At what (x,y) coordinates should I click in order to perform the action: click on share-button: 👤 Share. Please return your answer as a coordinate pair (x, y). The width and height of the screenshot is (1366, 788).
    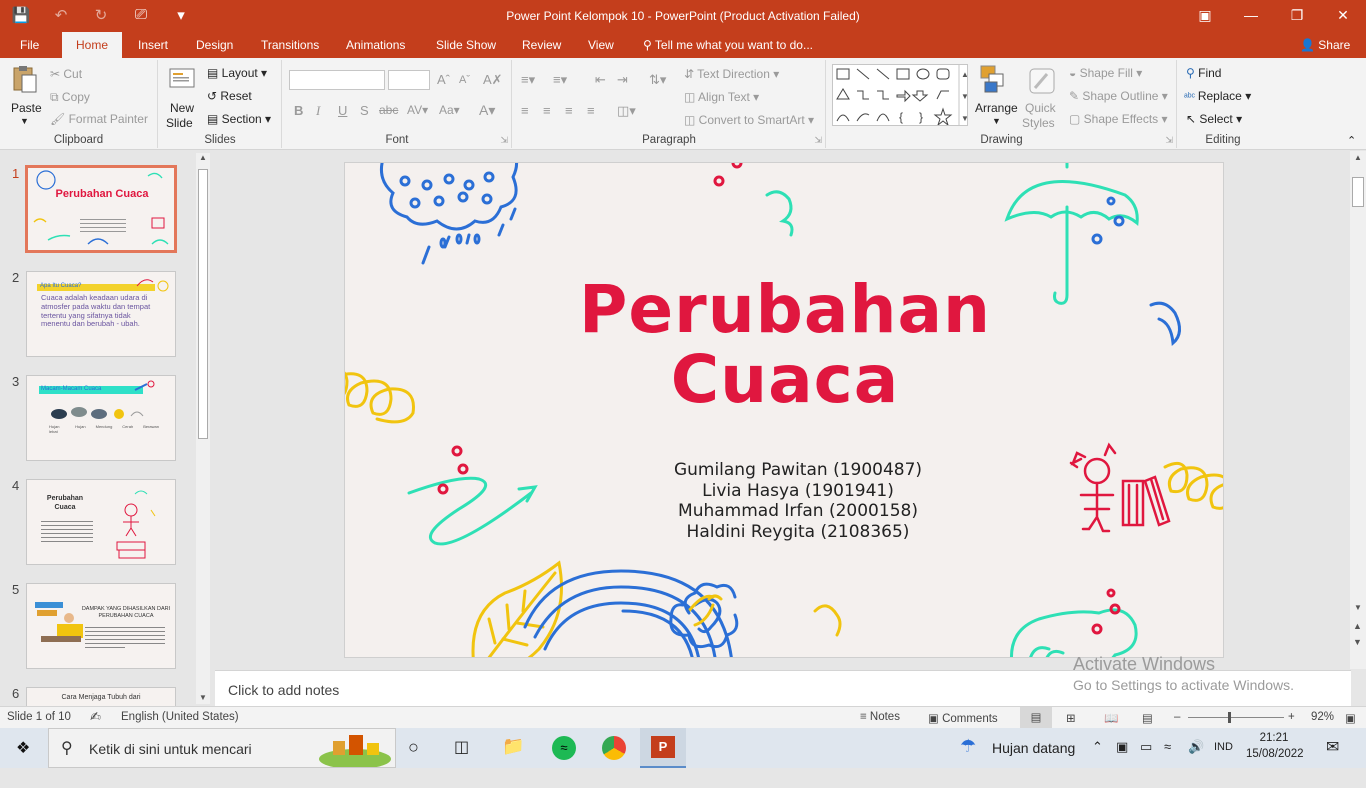
    Looking at the image, I should click on (1325, 45).